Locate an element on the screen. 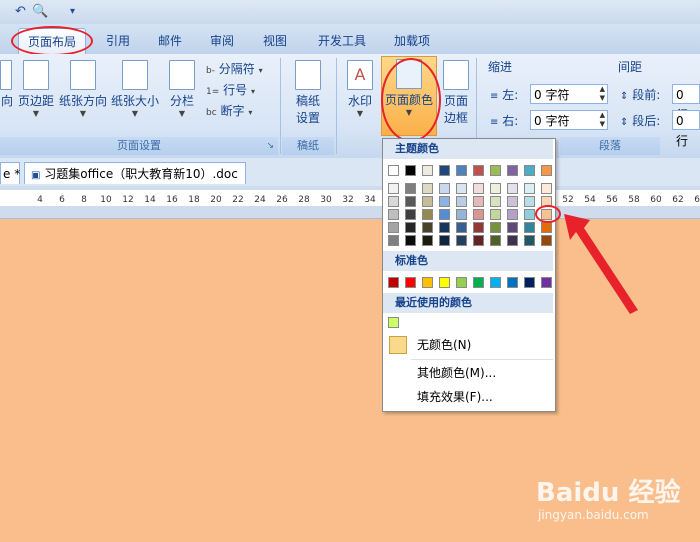 The width and height of the screenshot is (700, 542). text-direction-button: 向 is located at coordinates (7, 96).